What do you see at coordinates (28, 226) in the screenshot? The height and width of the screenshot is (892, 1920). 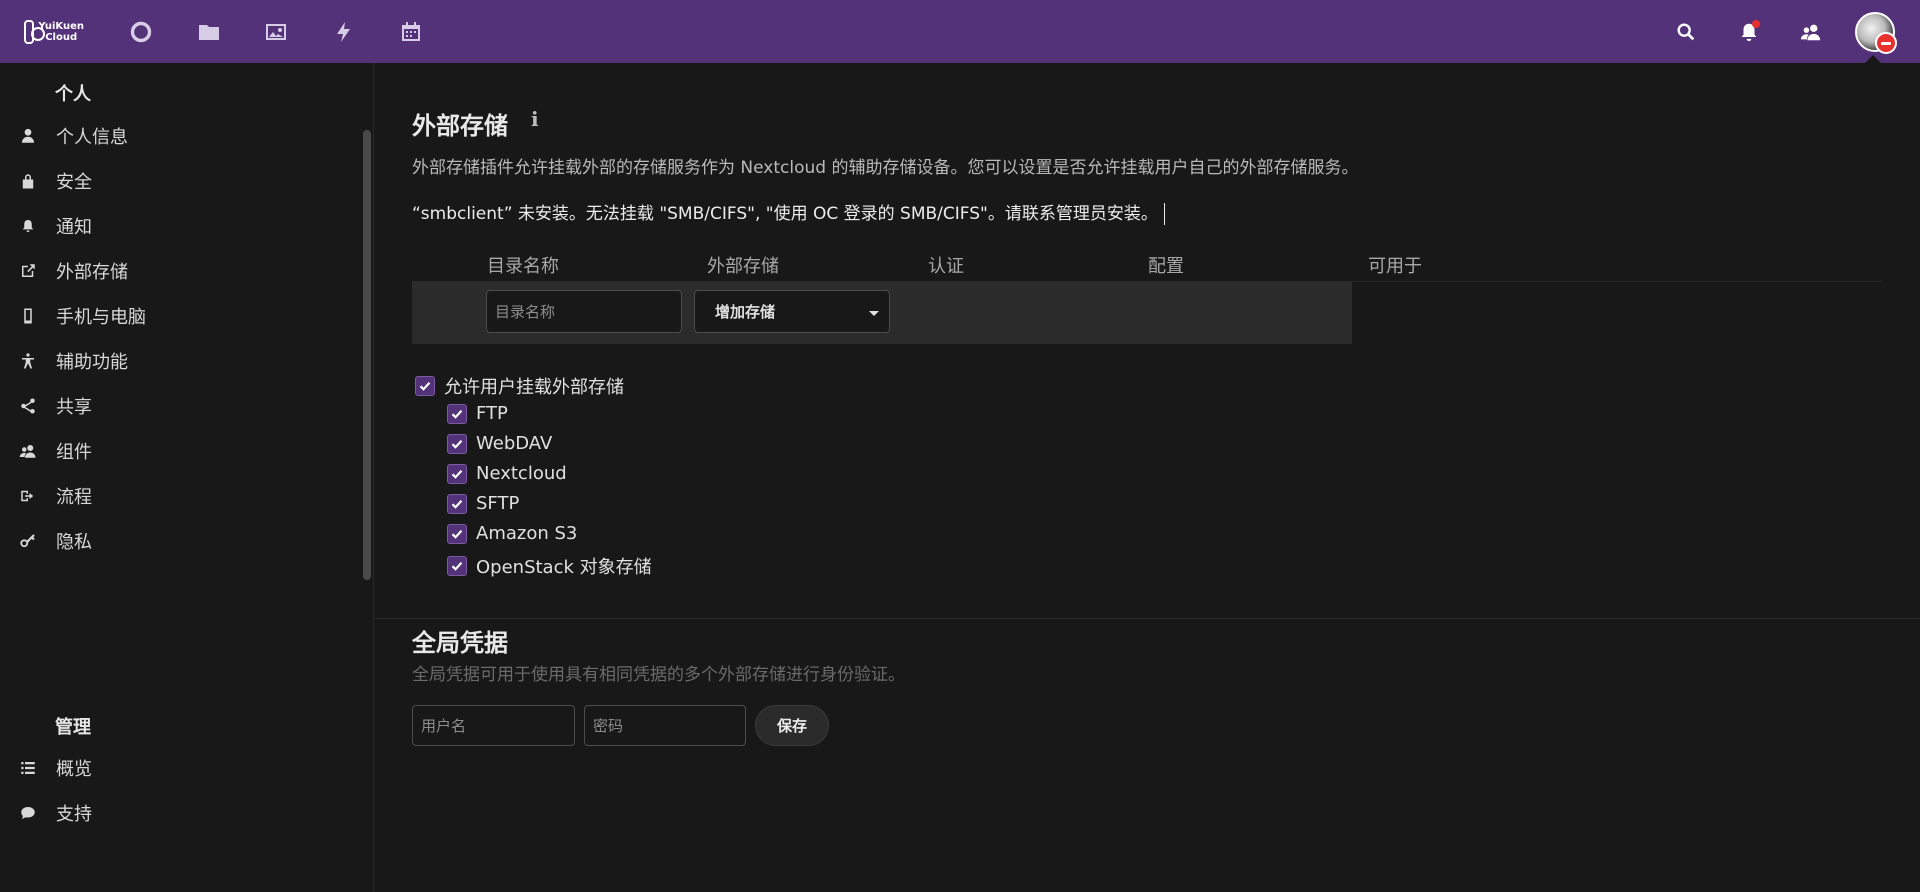 I see `bell-icon` at bounding box center [28, 226].